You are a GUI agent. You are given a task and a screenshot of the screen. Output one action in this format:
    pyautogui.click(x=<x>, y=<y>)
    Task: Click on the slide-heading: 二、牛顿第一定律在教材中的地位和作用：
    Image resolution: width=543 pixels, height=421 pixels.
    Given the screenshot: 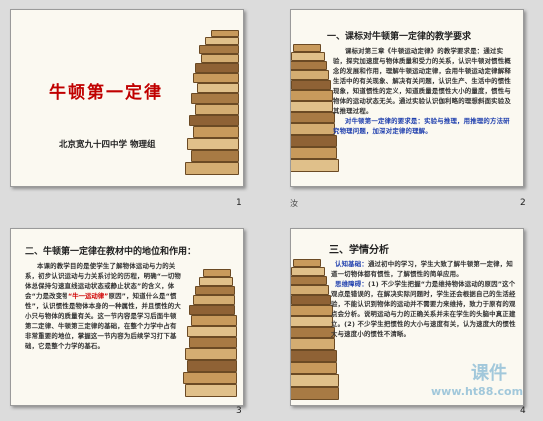 What is the action you would take?
    pyautogui.click(x=111, y=252)
    